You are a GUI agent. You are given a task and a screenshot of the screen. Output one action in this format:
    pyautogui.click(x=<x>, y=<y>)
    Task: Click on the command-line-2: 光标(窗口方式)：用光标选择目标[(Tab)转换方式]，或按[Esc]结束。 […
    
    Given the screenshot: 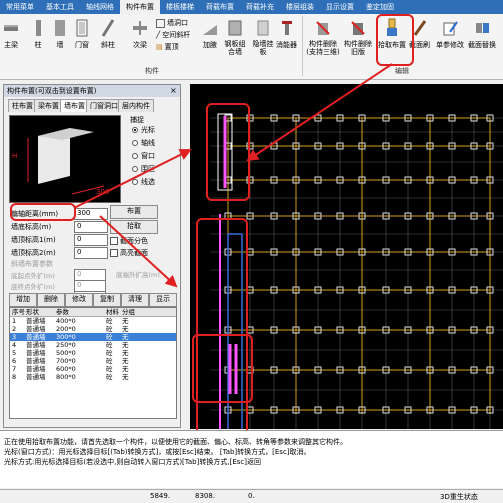 What is the action you would take?
    pyautogui.click(x=157, y=452)
    